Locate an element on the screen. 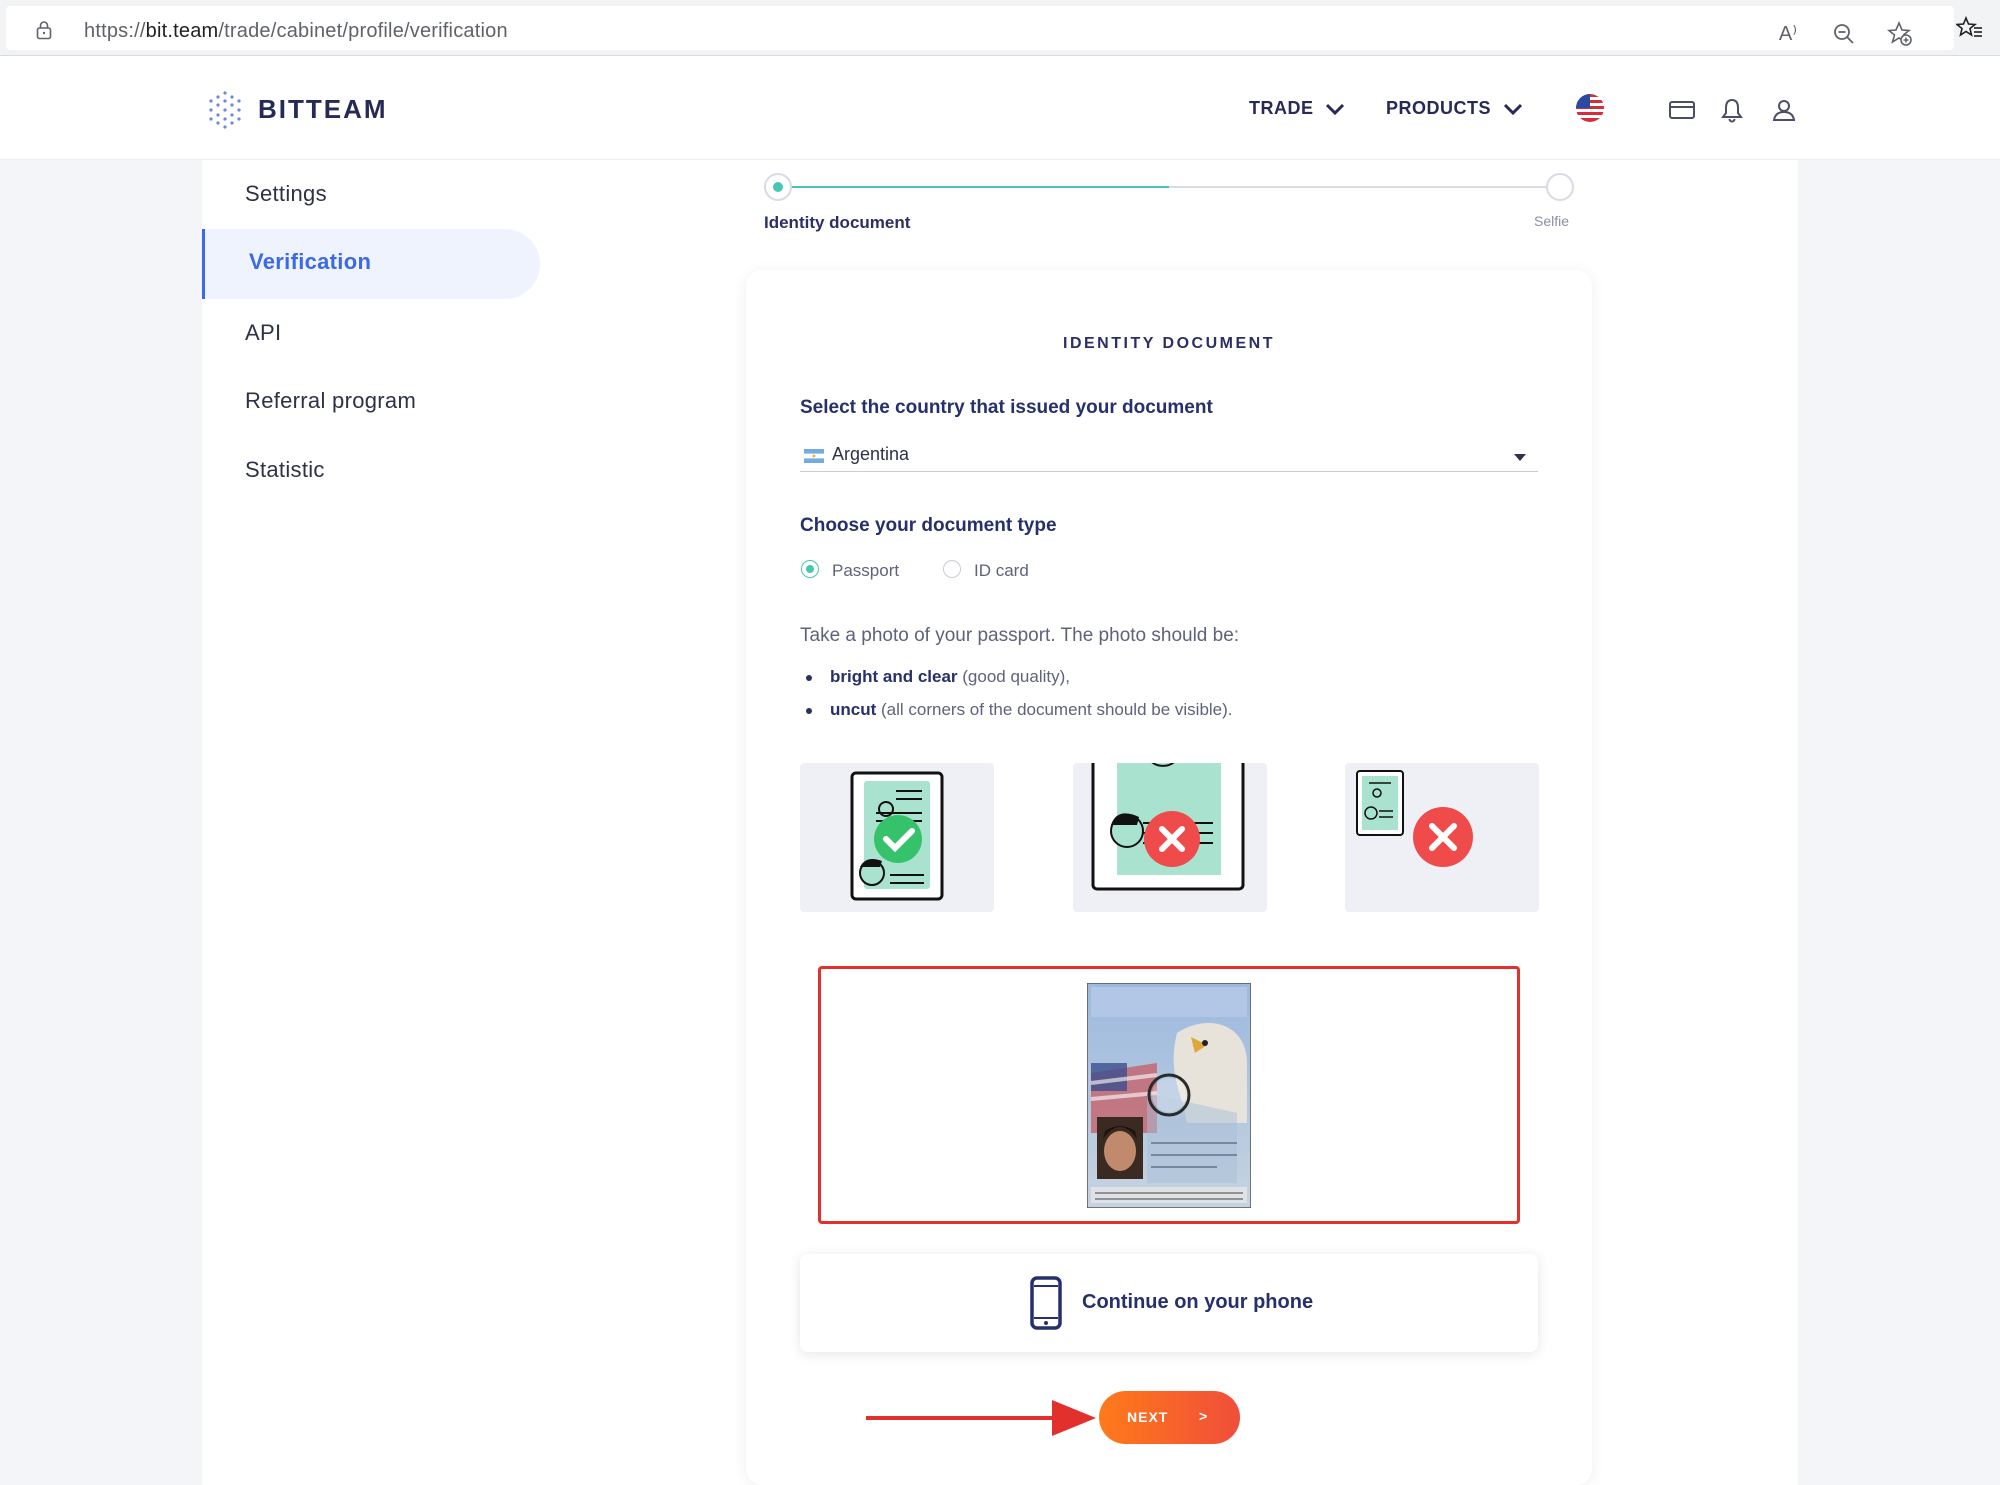 The width and height of the screenshot is (2000, 1485). logo-text: BITTEAM is located at coordinates (323, 109).